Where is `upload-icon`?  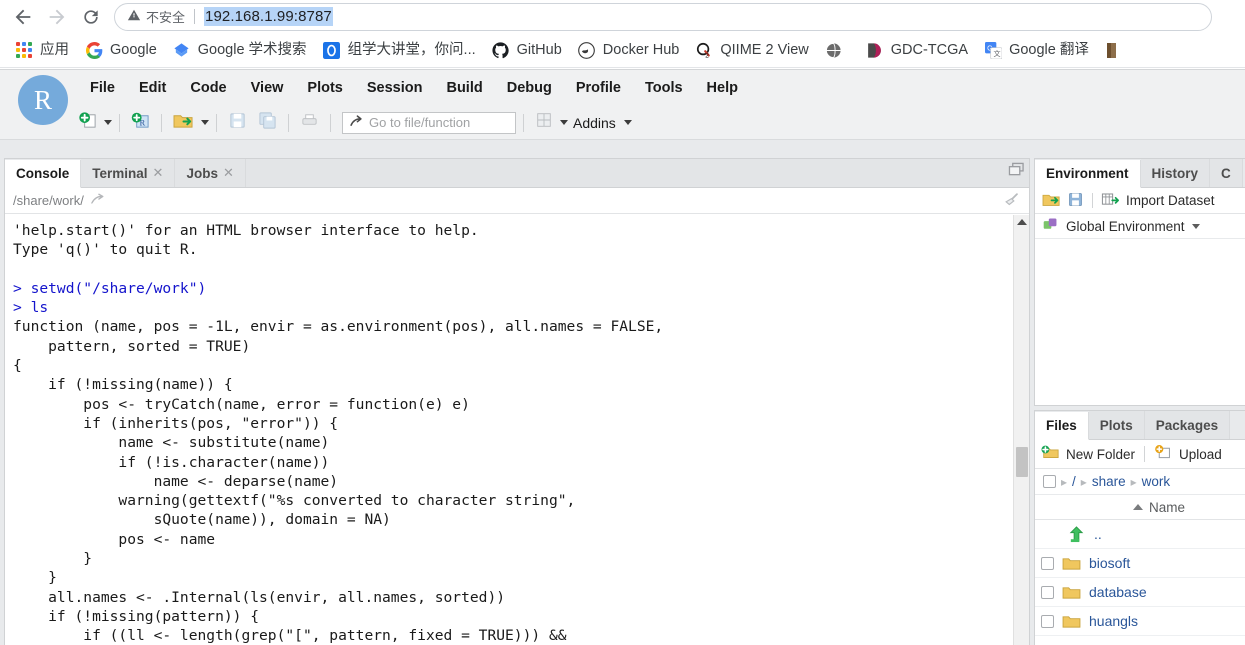 upload-icon is located at coordinates (1163, 454).